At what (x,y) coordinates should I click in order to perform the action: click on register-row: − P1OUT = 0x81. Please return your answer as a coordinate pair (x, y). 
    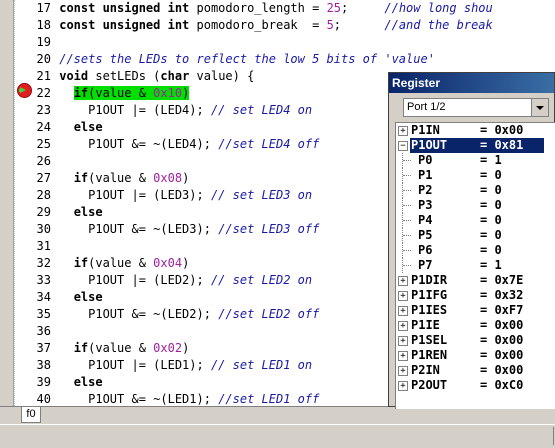
    Looking at the image, I should click on (475, 145).